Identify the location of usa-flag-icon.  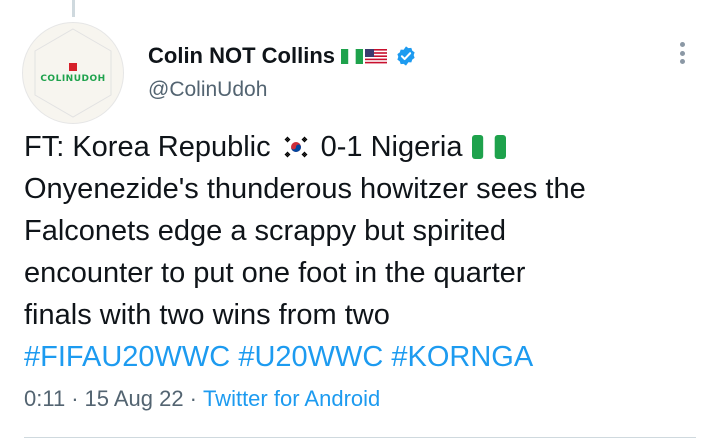
(376, 56).